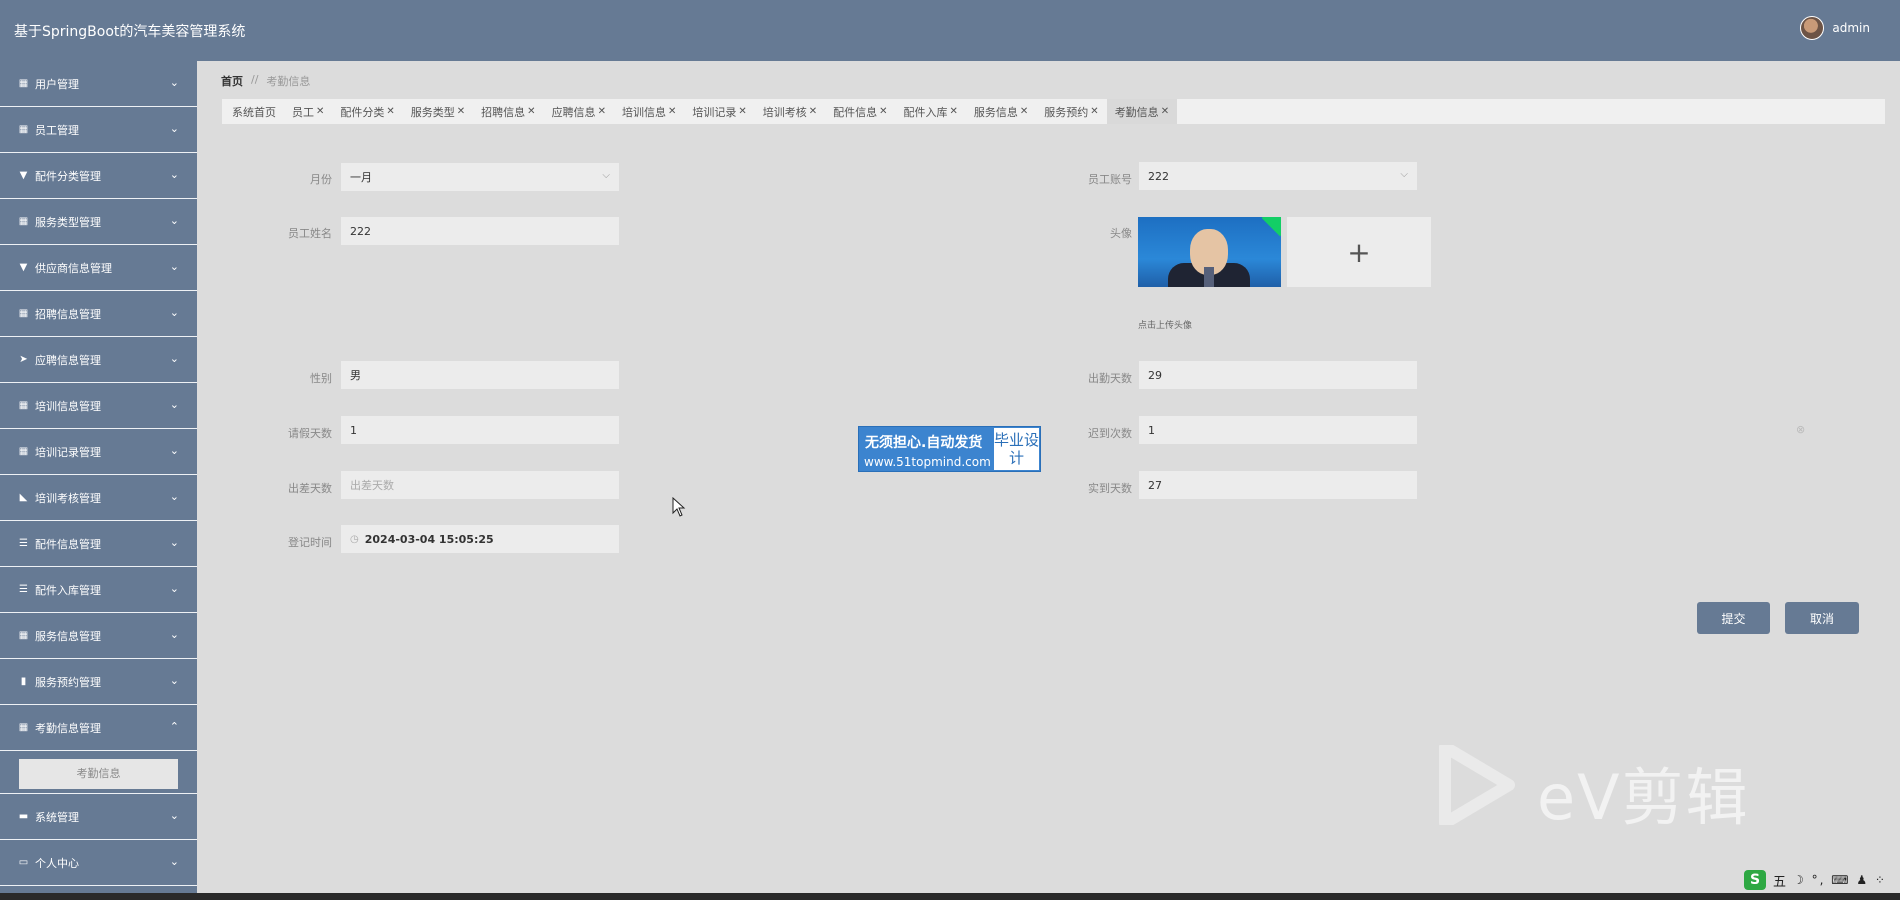  Describe the element at coordinates (480, 430) in the screenshot. I see `leave-days-input: 1` at that location.